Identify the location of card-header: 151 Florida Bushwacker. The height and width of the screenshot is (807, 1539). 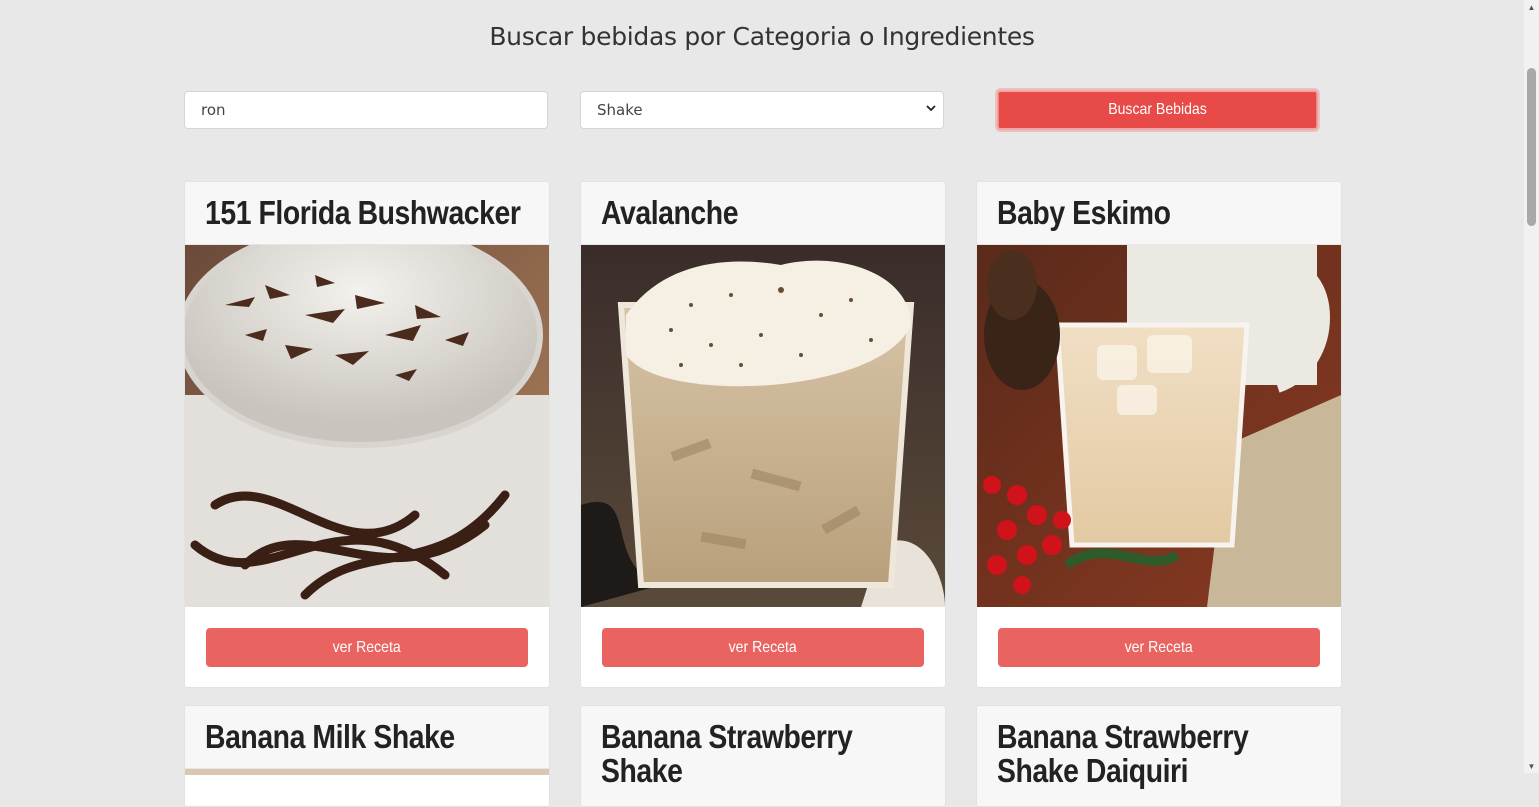
(367, 213).